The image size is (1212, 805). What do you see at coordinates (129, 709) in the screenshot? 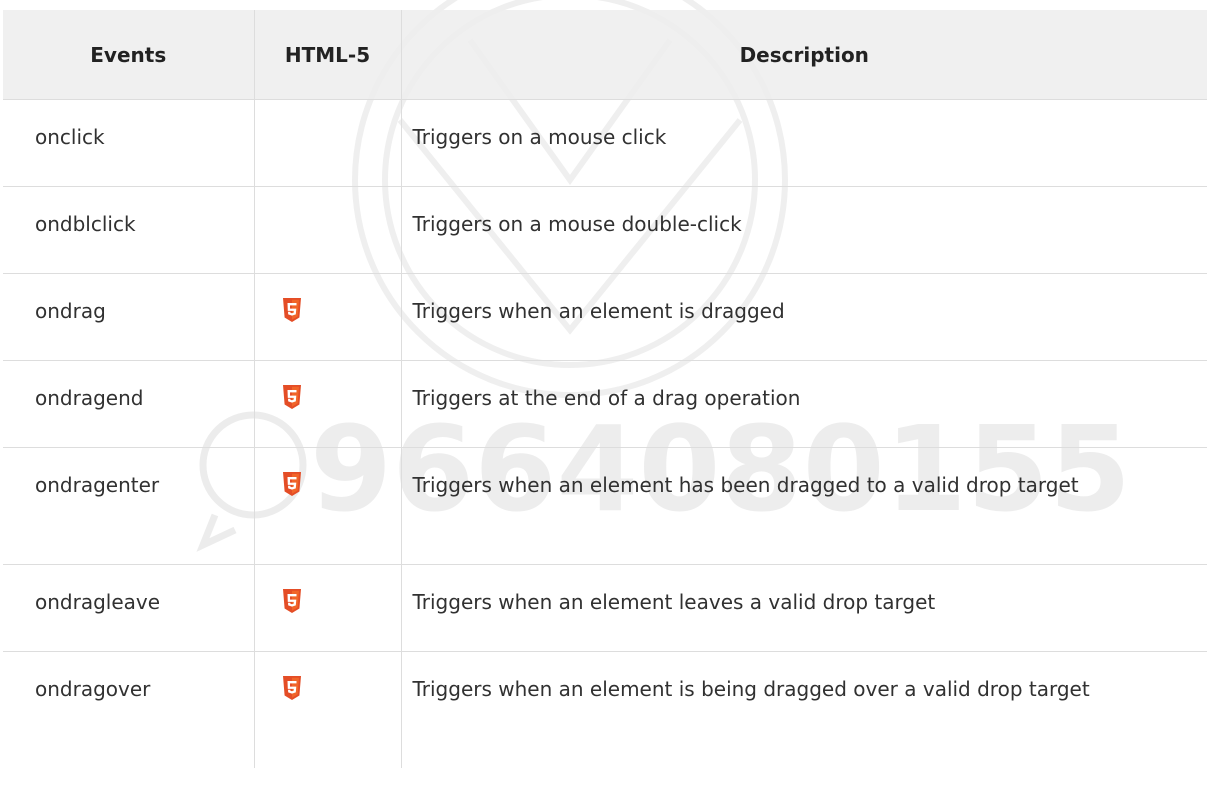
I see `event-name: ondragover` at bounding box center [129, 709].